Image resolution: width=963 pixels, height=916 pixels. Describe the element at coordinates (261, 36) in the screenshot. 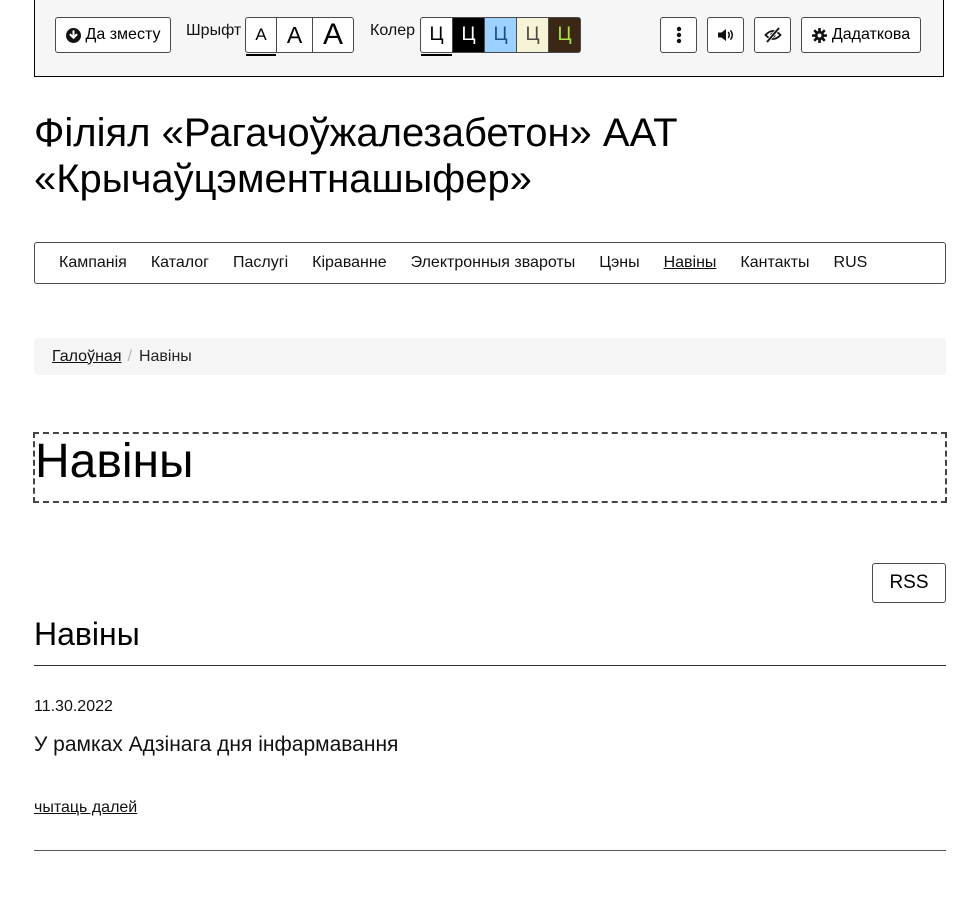

I see `font-size-small-button: A` at that location.